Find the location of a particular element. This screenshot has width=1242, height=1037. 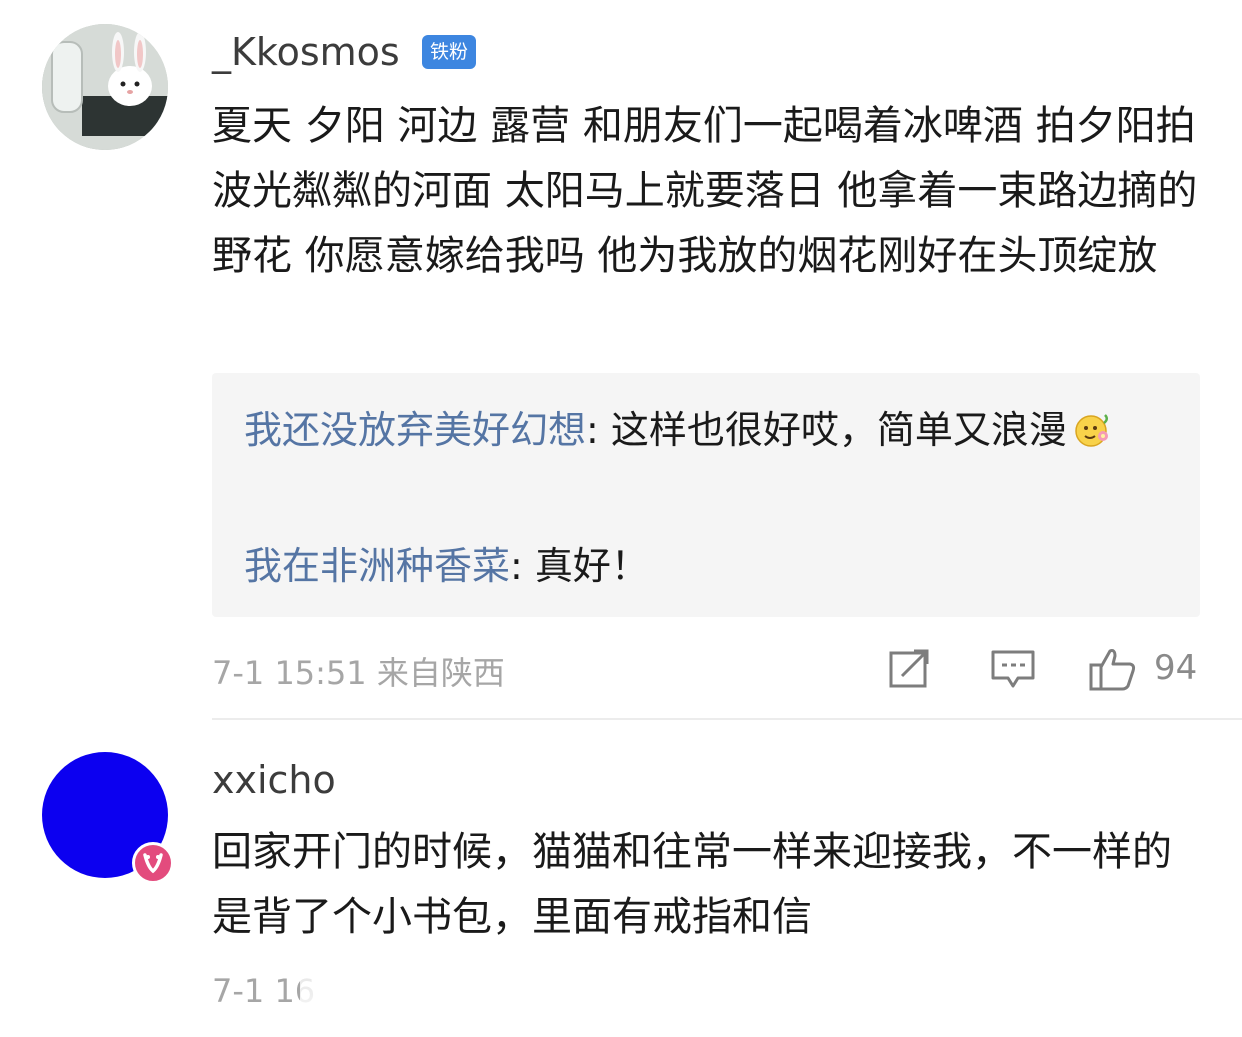

reply-item: 我在非洲种香菜: 真好！ is located at coordinates (694, 566).